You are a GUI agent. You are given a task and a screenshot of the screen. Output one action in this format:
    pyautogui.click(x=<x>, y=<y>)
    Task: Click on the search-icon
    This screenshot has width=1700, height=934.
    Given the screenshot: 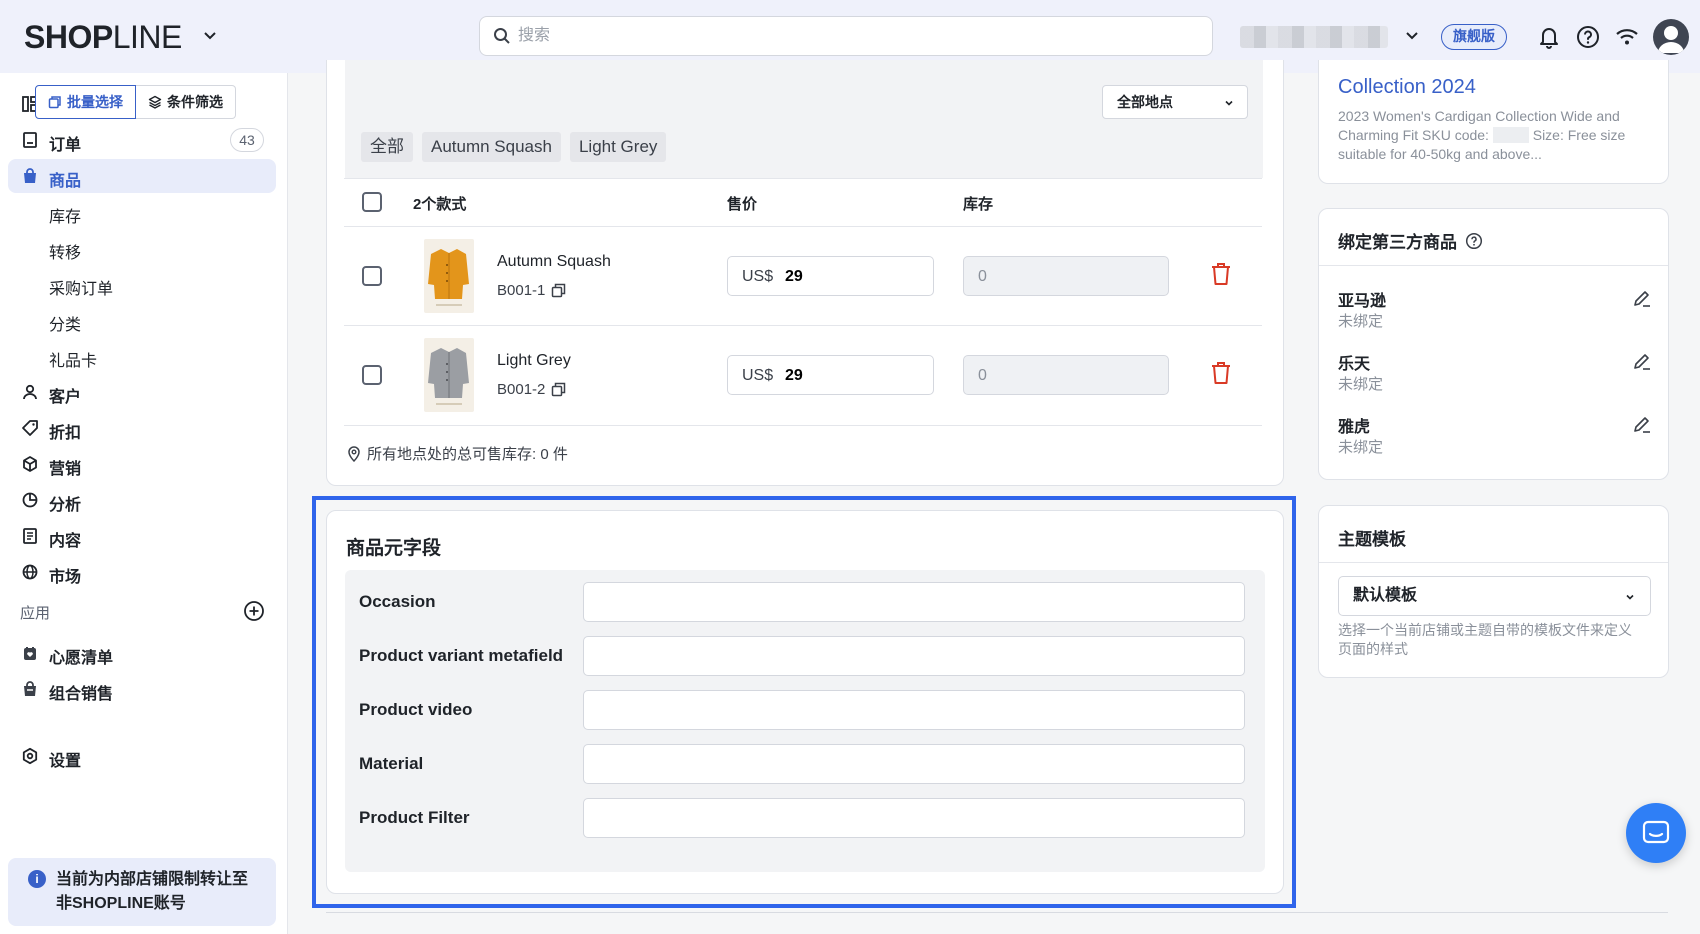 What is the action you would take?
    pyautogui.click(x=502, y=36)
    